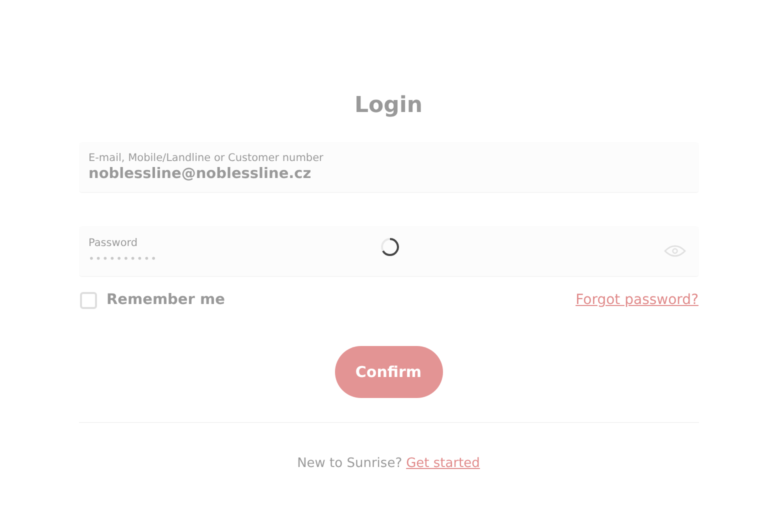 The image size is (777, 520). Describe the element at coordinates (88, 300) in the screenshot. I see `checkbox` at that location.